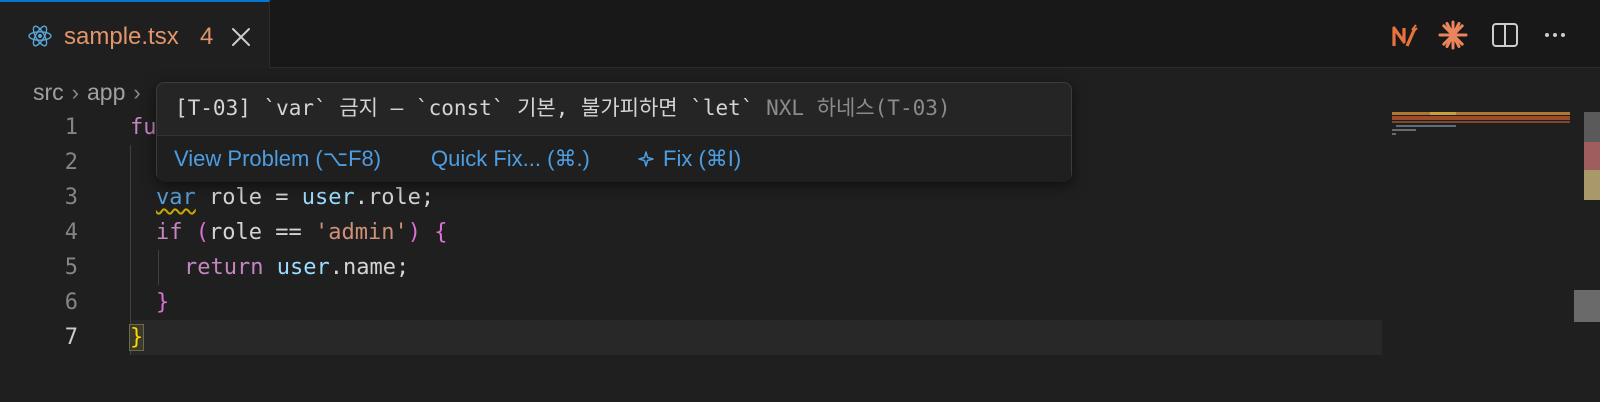 The width and height of the screenshot is (1600, 402). Describe the element at coordinates (1505, 35) in the screenshot. I see `split-editor-icon` at that location.